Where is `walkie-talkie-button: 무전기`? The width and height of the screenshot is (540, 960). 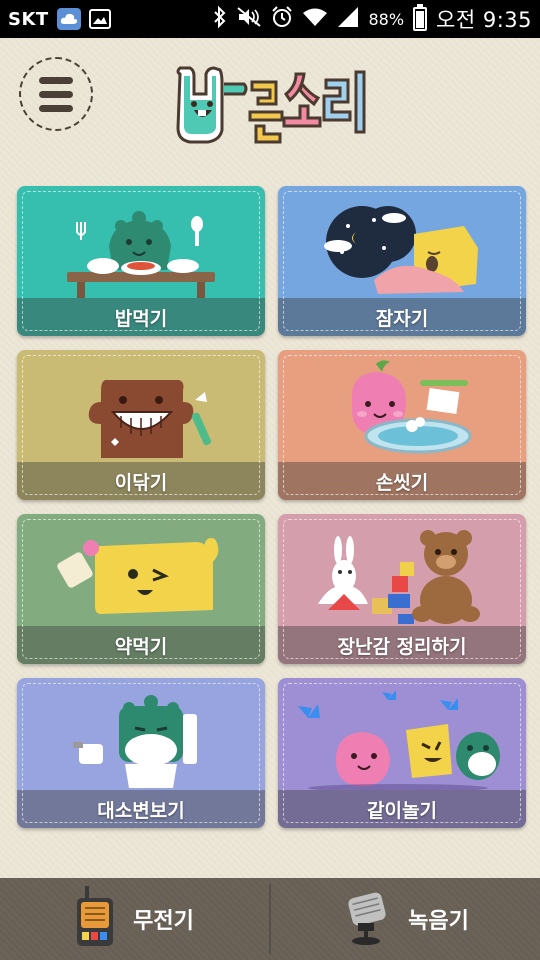 walkie-talkie-button: 무전기 is located at coordinates (134, 919).